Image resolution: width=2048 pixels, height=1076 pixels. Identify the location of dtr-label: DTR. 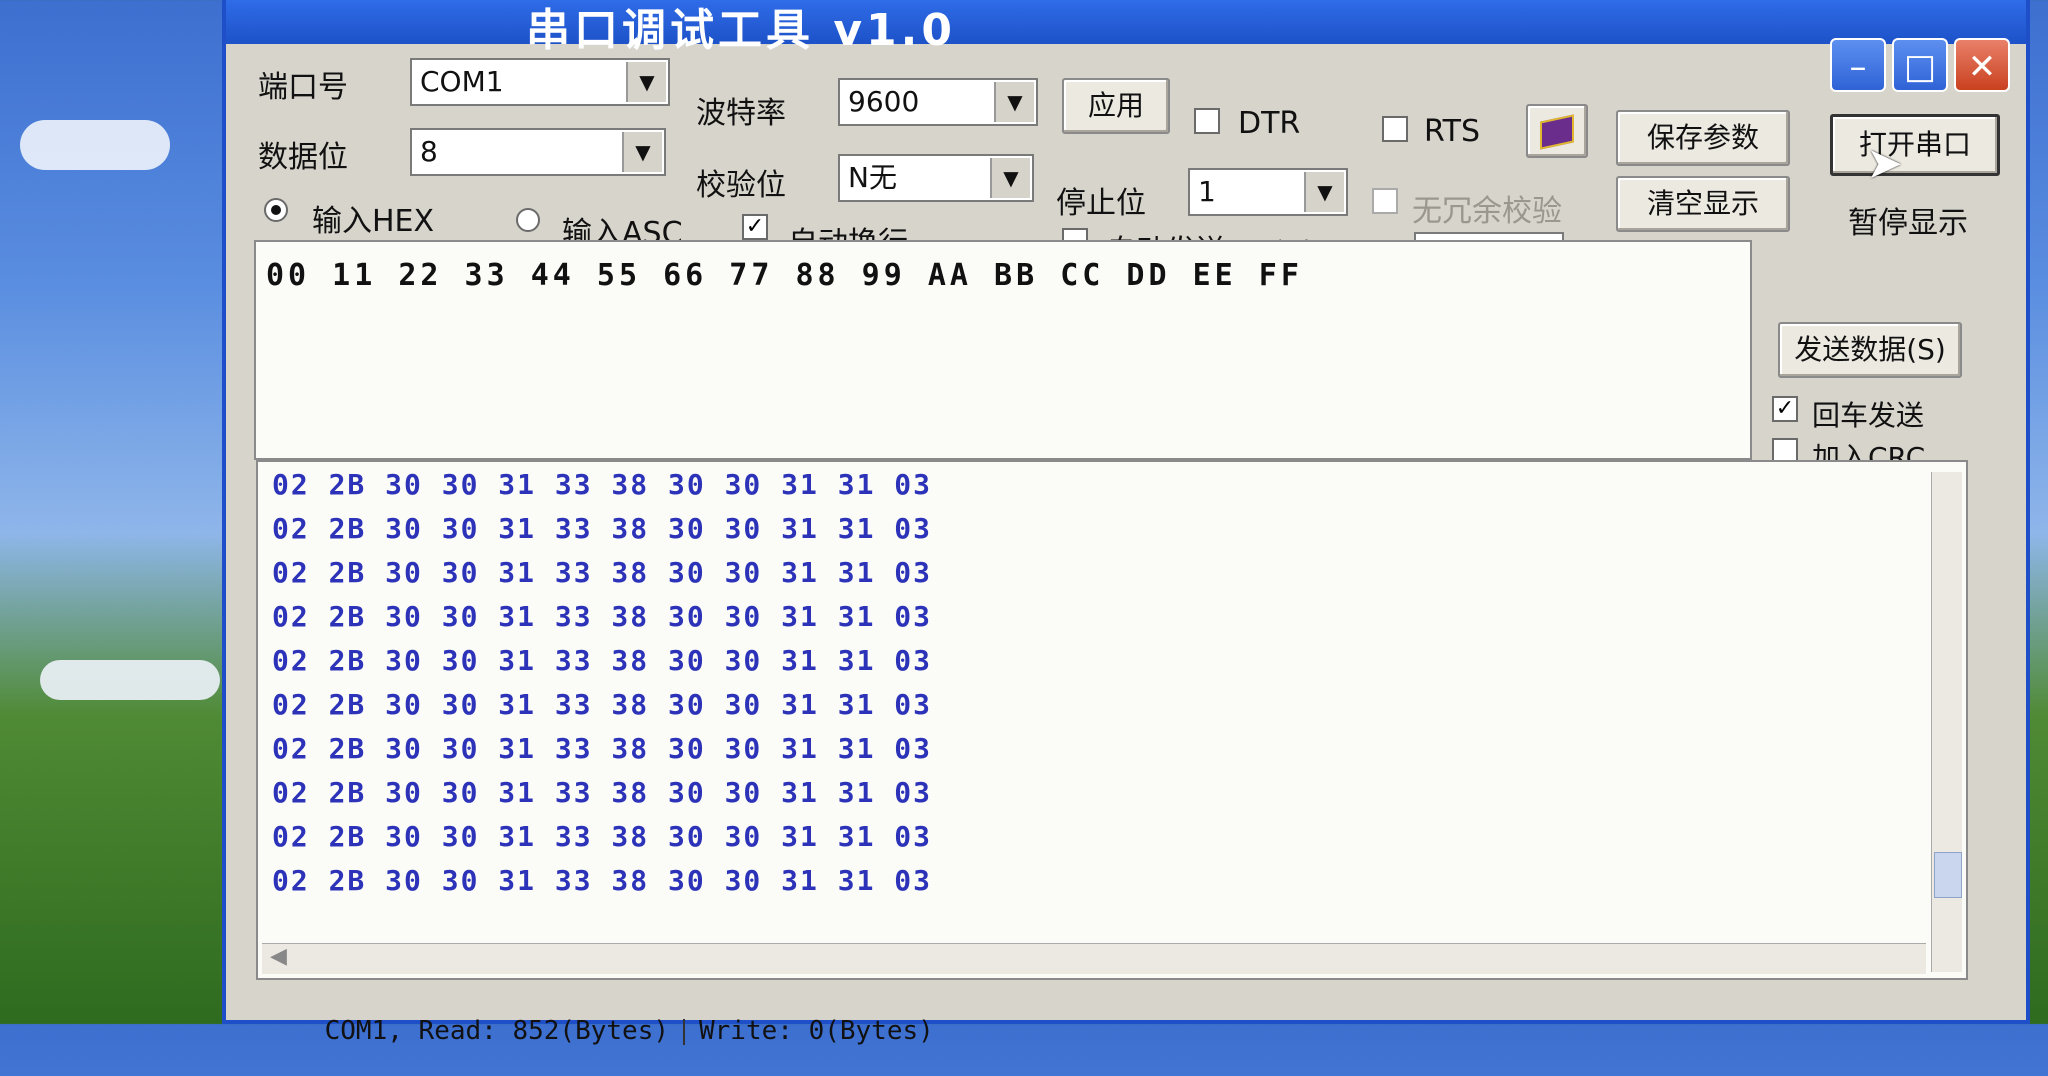
(1269, 123).